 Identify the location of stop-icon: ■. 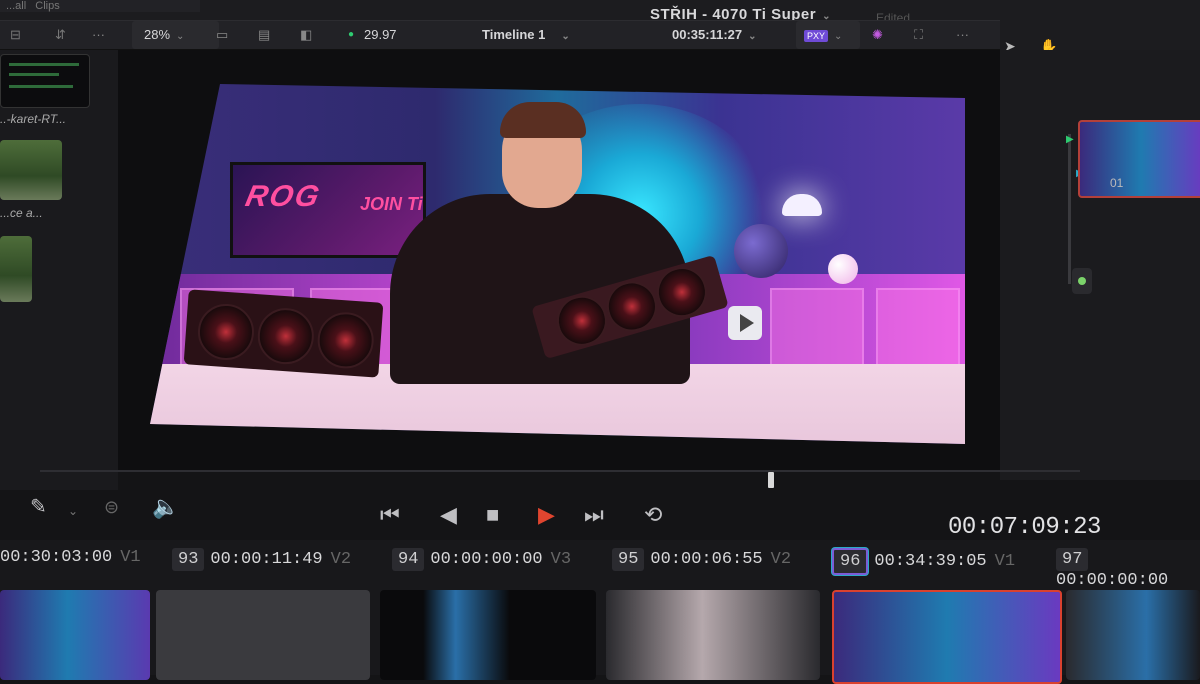
(492, 515).